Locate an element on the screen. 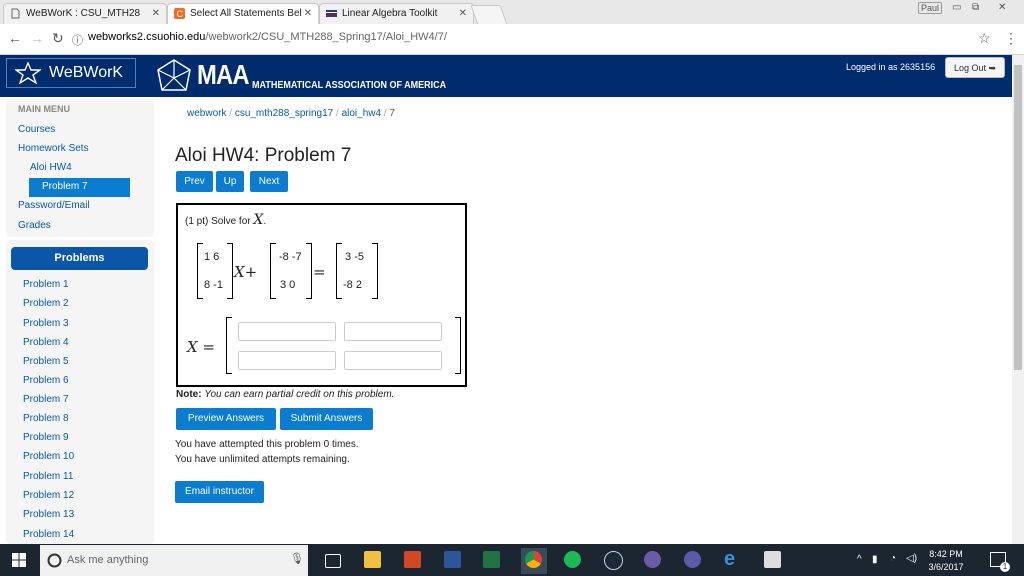 Image resolution: width=1024 pixels, height=576 pixels. matrix-c: 3 -5 -8 2 is located at coordinates (357, 271).